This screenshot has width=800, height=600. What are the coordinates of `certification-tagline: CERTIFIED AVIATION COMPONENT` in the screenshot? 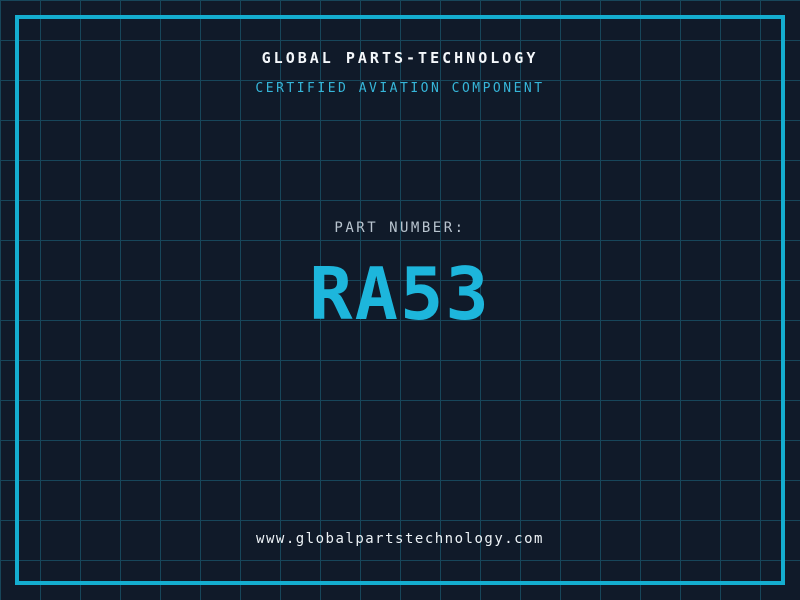 It's located at (400, 88).